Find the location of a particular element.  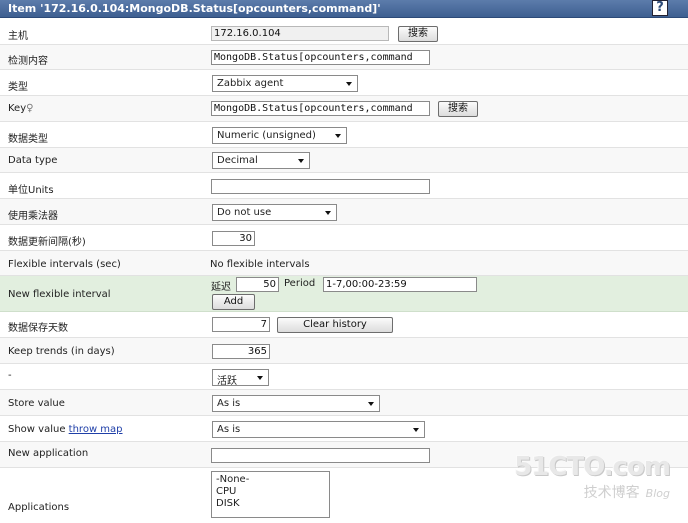

key-label-text: Key is located at coordinates (17, 108).